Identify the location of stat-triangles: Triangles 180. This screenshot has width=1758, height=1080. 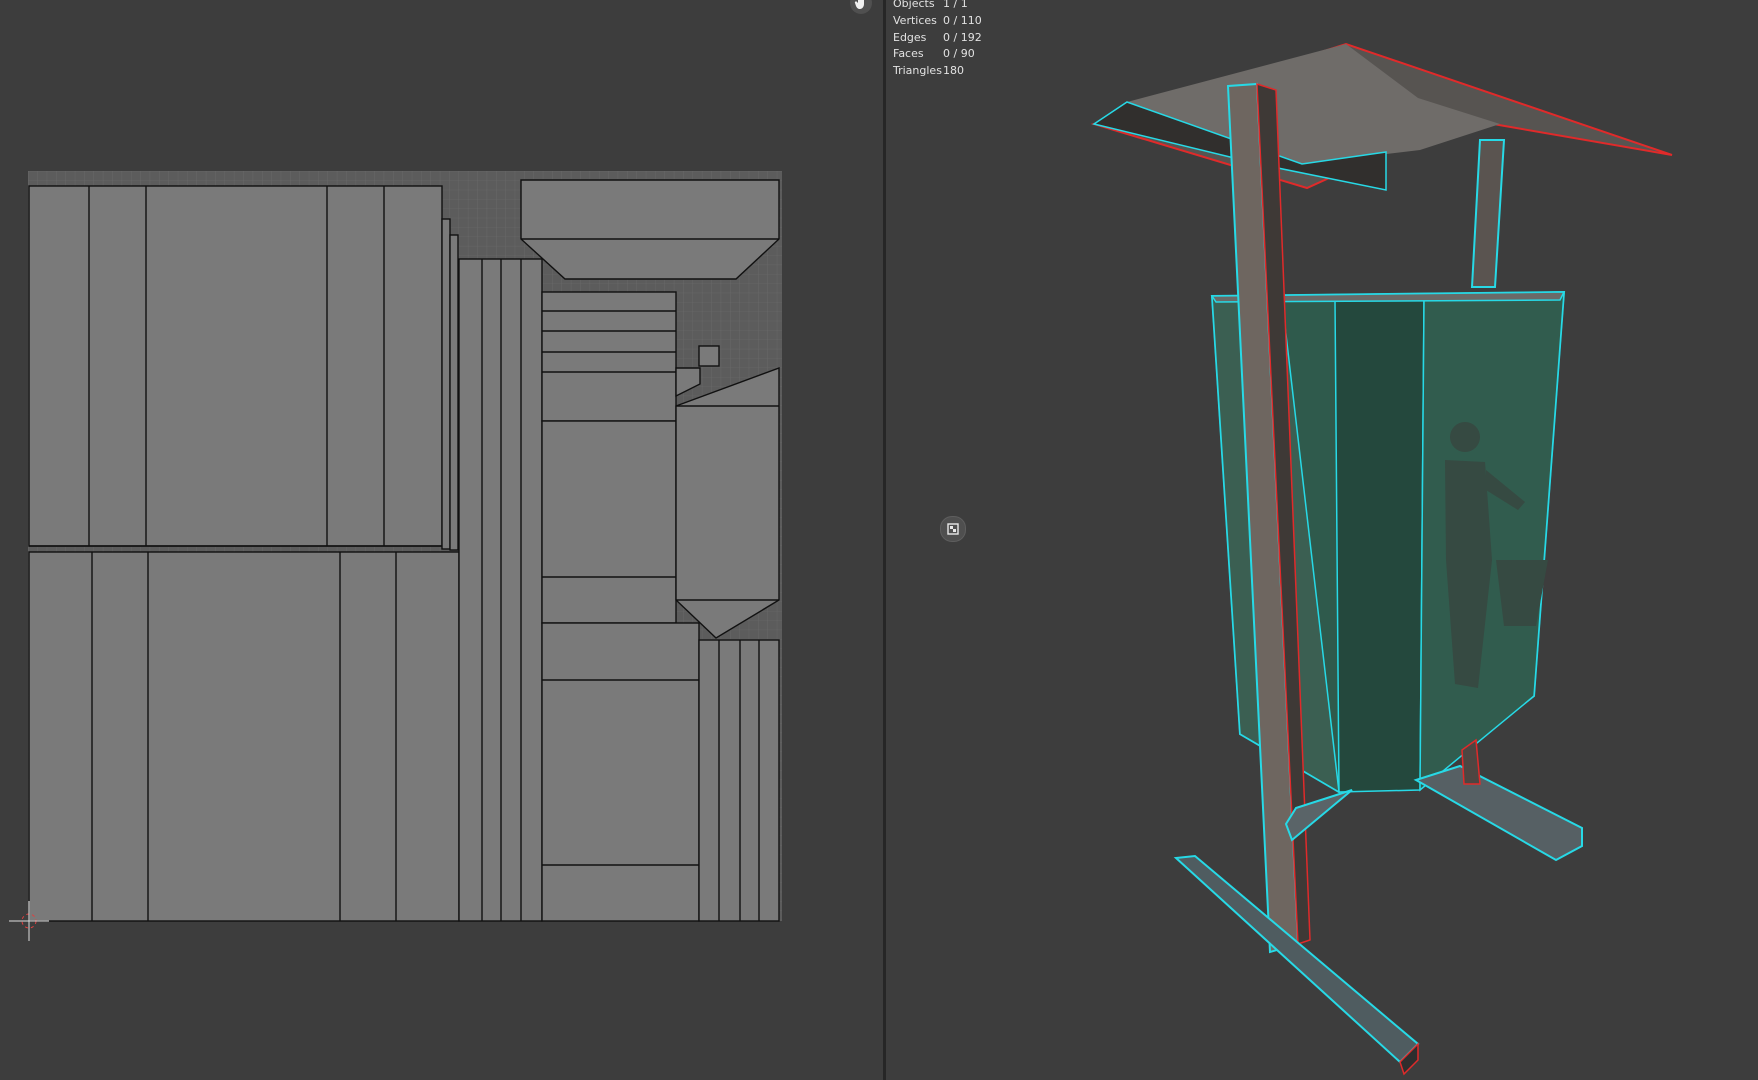
(937, 71).